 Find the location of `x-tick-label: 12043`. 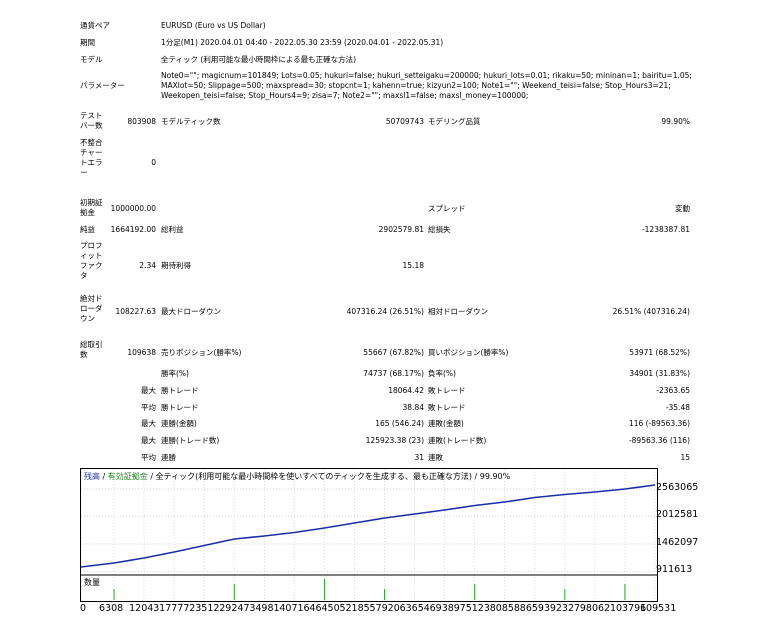

x-tick-label: 12043 is located at coordinates (144, 608).